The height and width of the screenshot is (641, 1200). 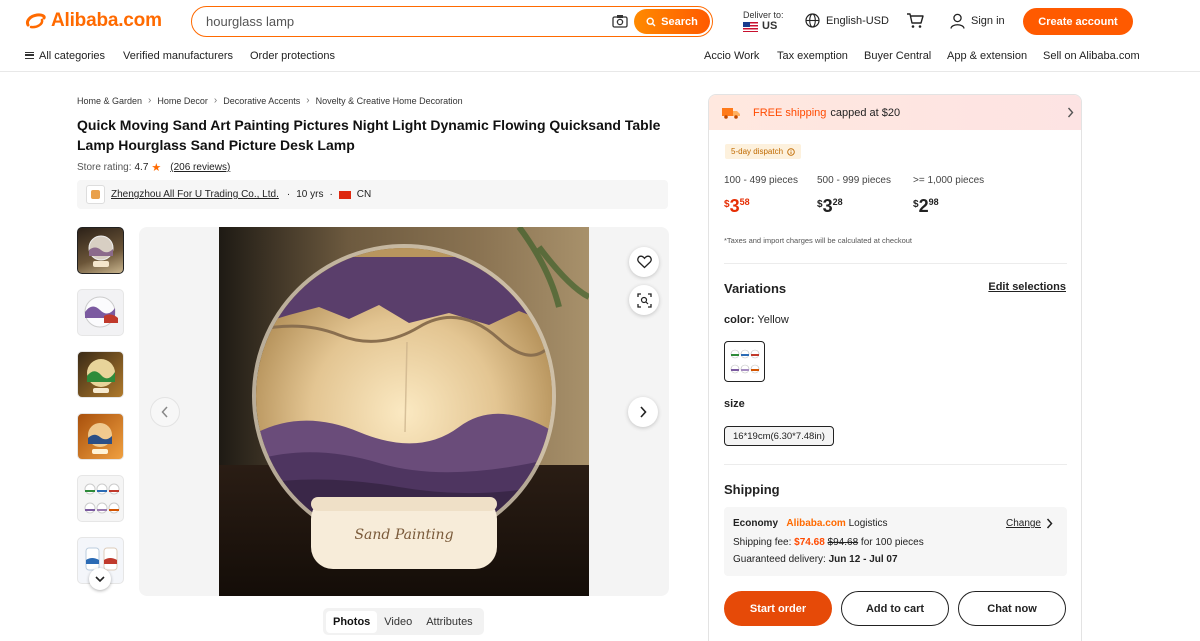 I want to click on scan-icon, so click(x=644, y=300).